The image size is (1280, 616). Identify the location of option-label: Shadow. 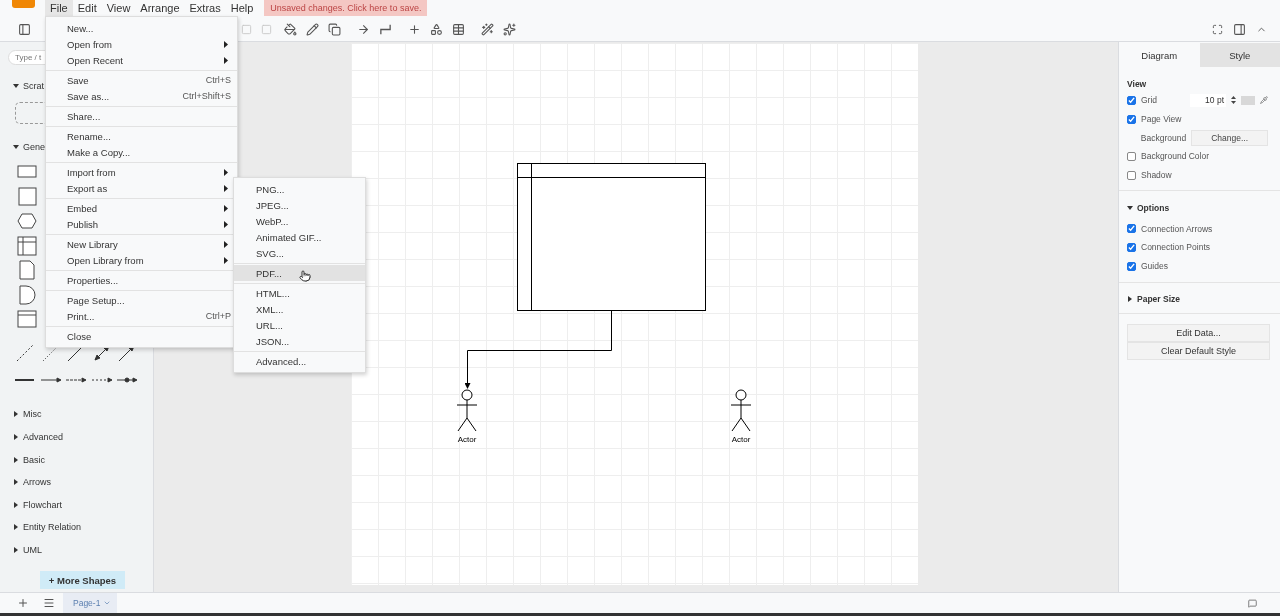
(1156, 175).